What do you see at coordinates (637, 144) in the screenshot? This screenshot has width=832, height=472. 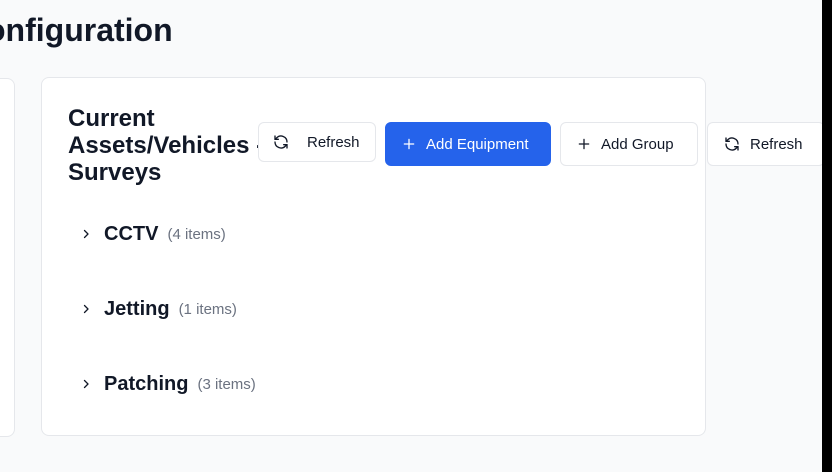 I see `add-group-label: Add Group` at bounding box center [637, 144].